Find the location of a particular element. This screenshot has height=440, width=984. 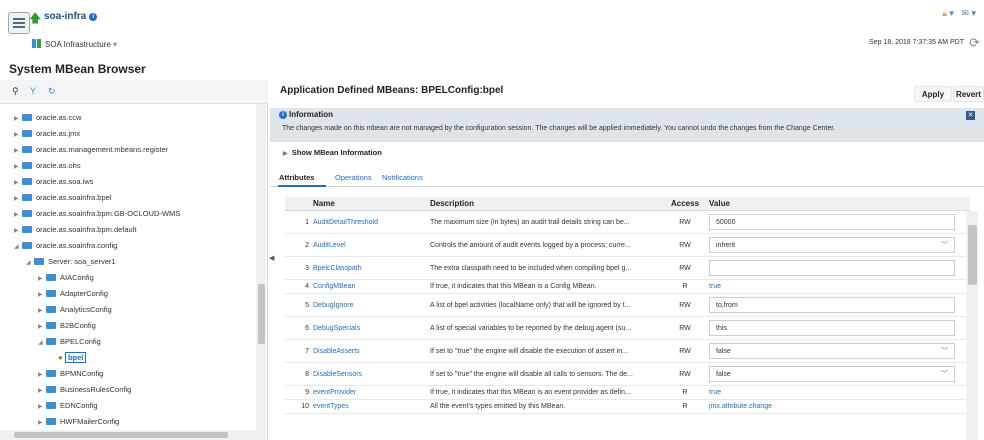

mail-icon: ✉ is located at coordinates (965, 13).